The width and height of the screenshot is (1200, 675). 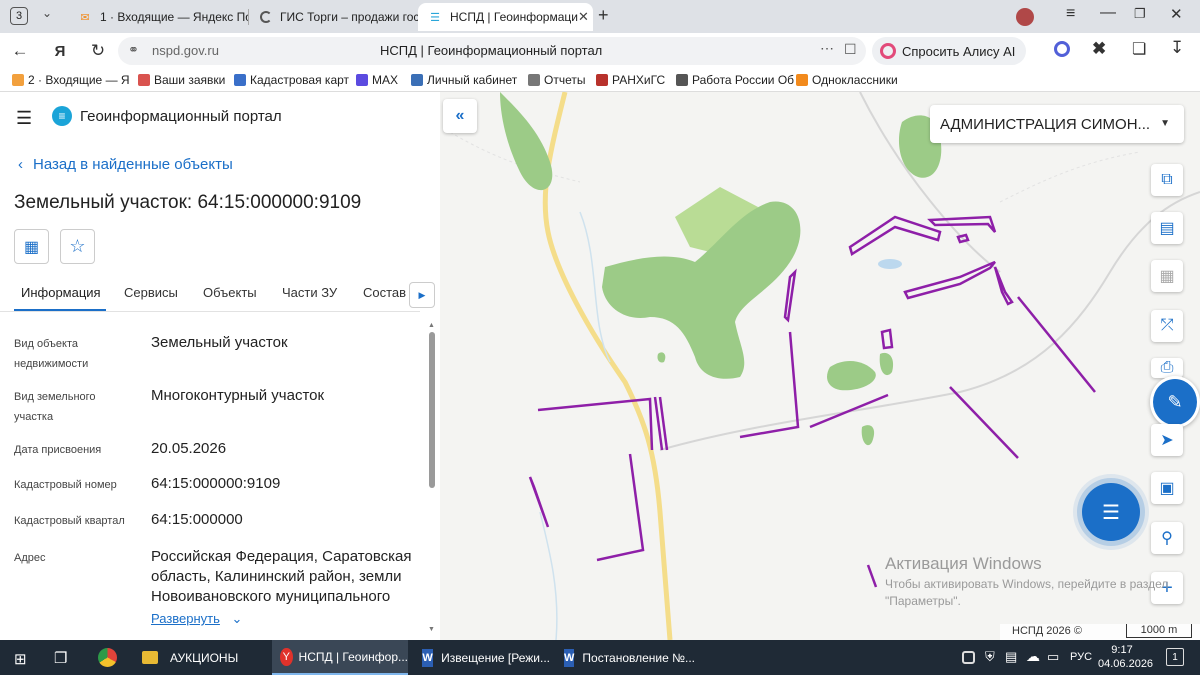 What do you see at coordinates (216, 483) in the screenshot?
I see `field-value: 64:15:000000:9109` at bounding box center [216, 483].